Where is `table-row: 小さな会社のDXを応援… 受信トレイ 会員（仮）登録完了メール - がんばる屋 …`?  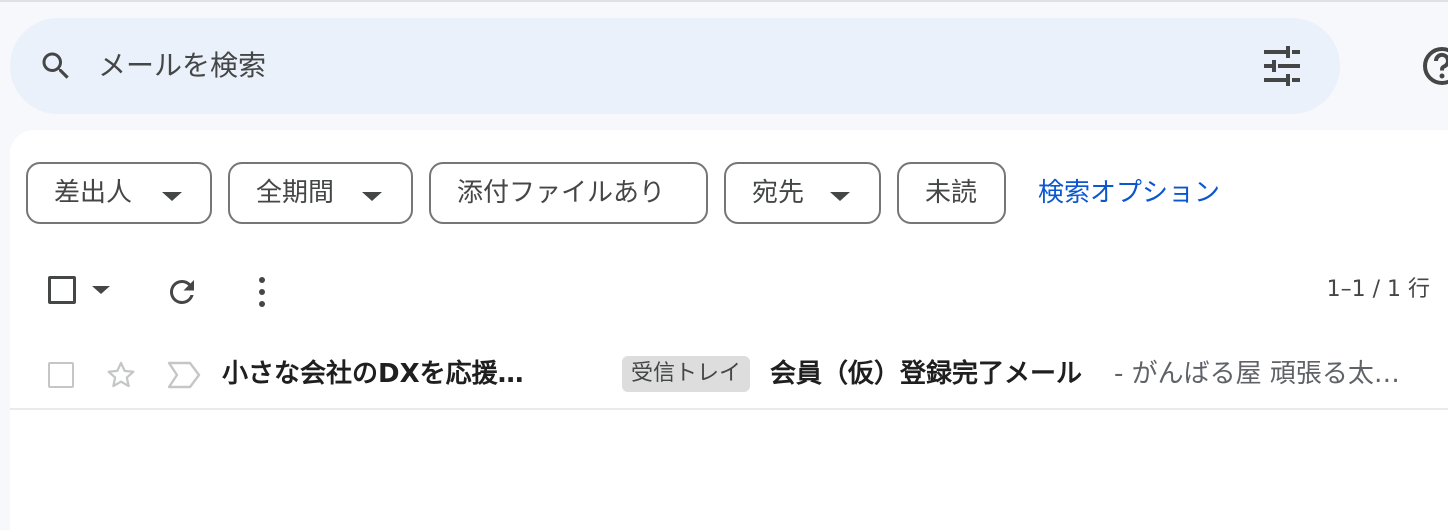
table-row: 小さな会社のDXを応援… 受信トレイ 会員（仮）登録完了メール - がんばる屋 … is located at coordinates (729, 374).